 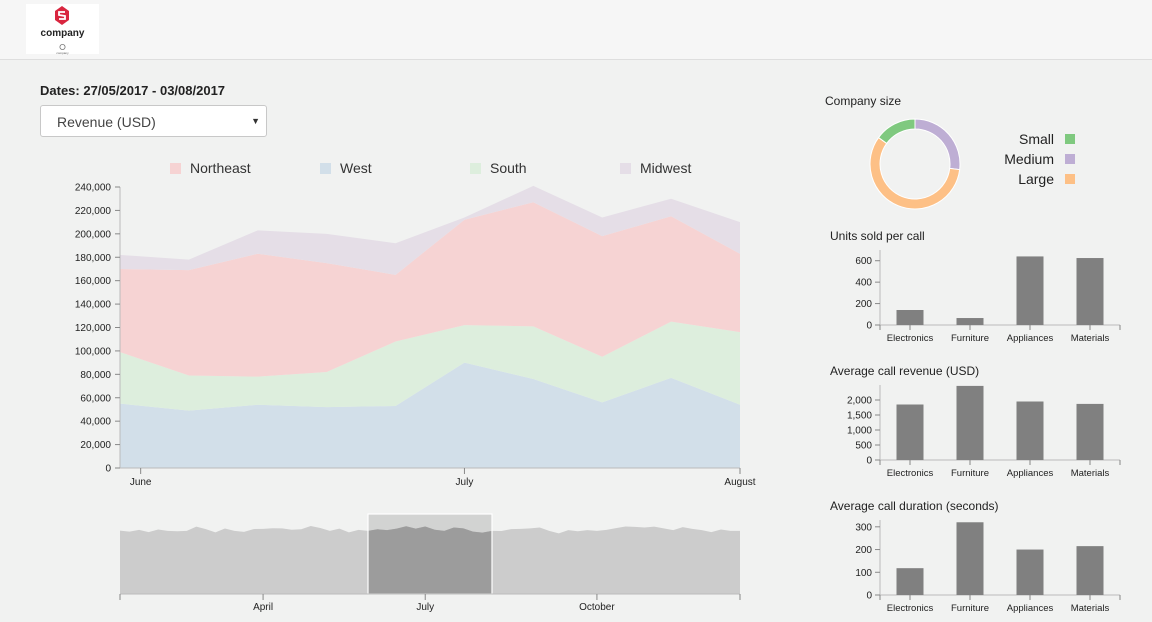 I want to click on x-tick-label: August, so click(x=739, y=482).